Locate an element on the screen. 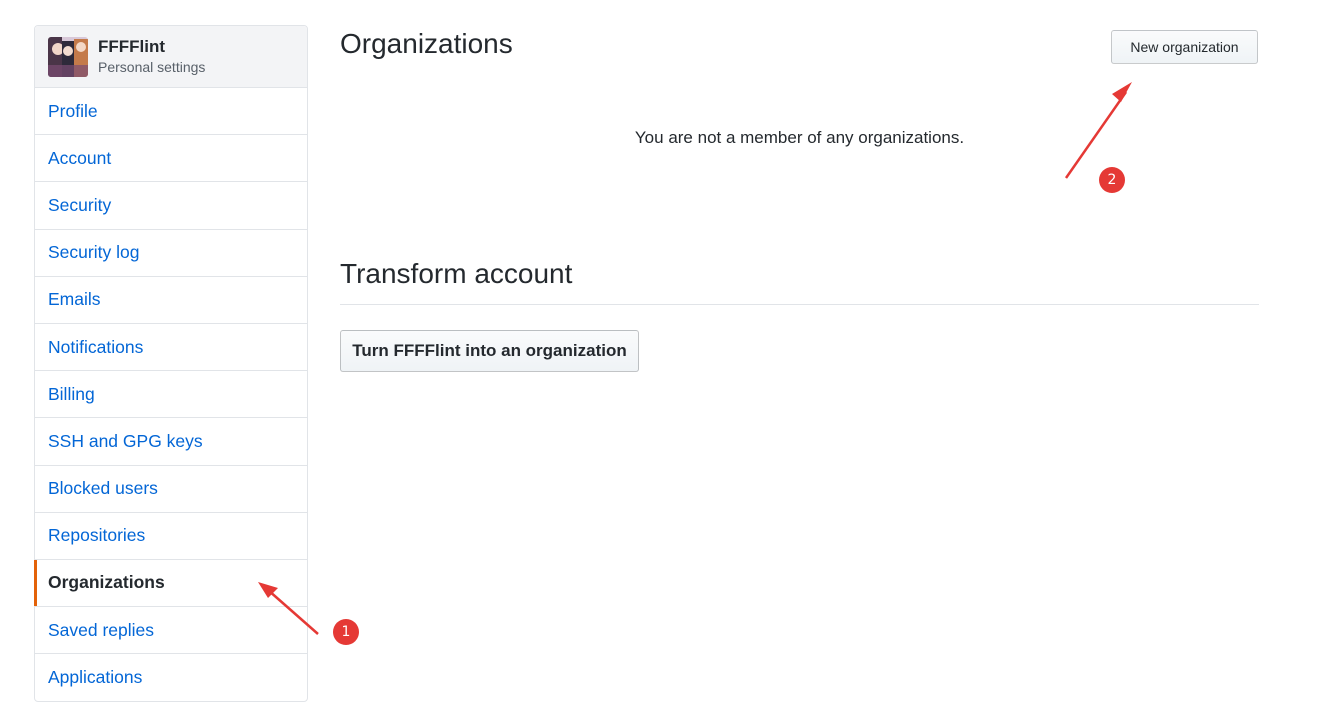  sidebar-item-repositories: Repositories is located at coordinates (171, 536).